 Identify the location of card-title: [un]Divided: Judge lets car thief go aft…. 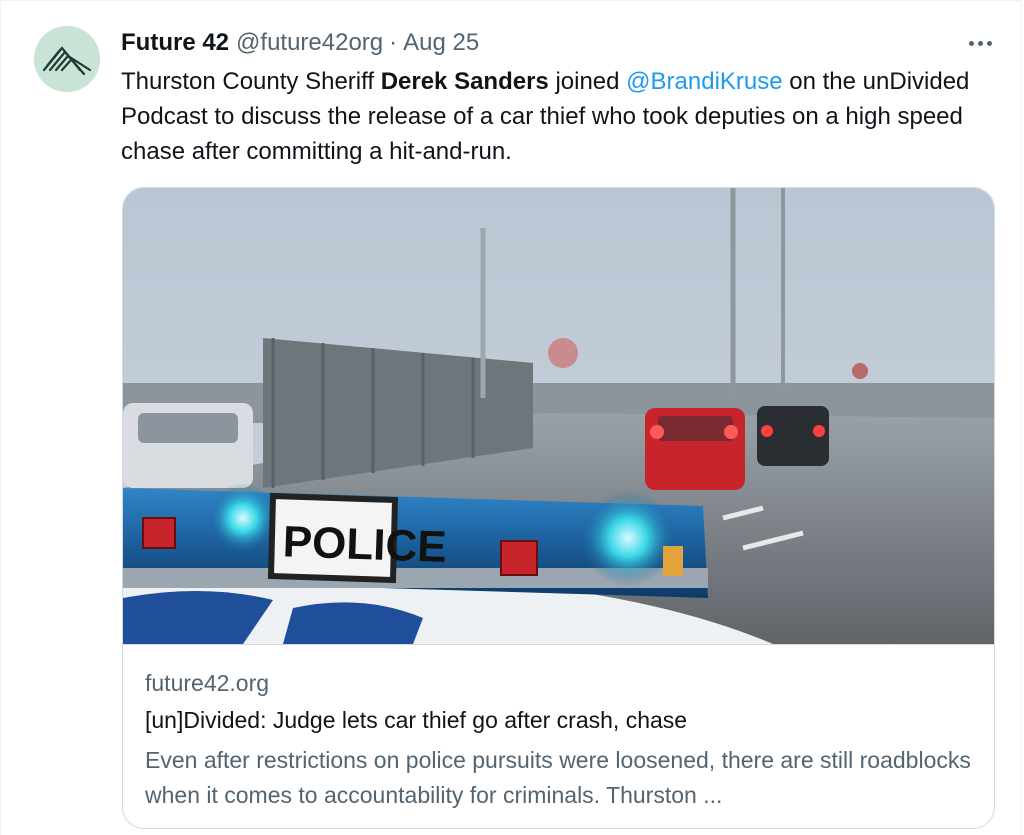
(416, 720).